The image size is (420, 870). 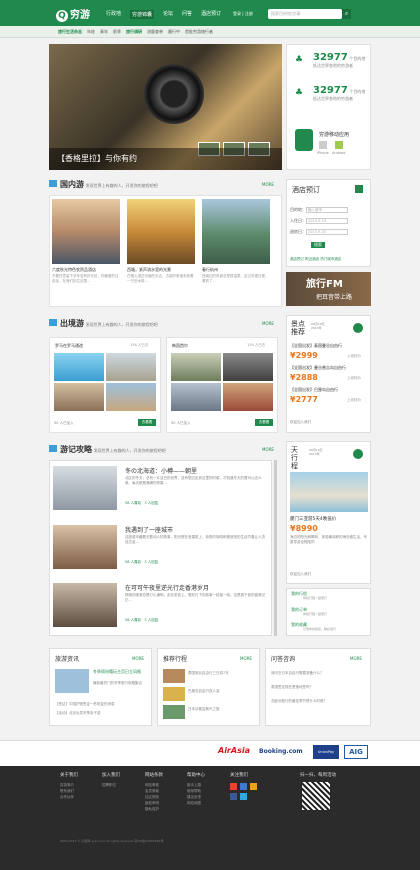 What do you see at coordinates (72, 184) in the screenshot?
I see `domestic-title: 国内游` at bounding box center [72, 184].